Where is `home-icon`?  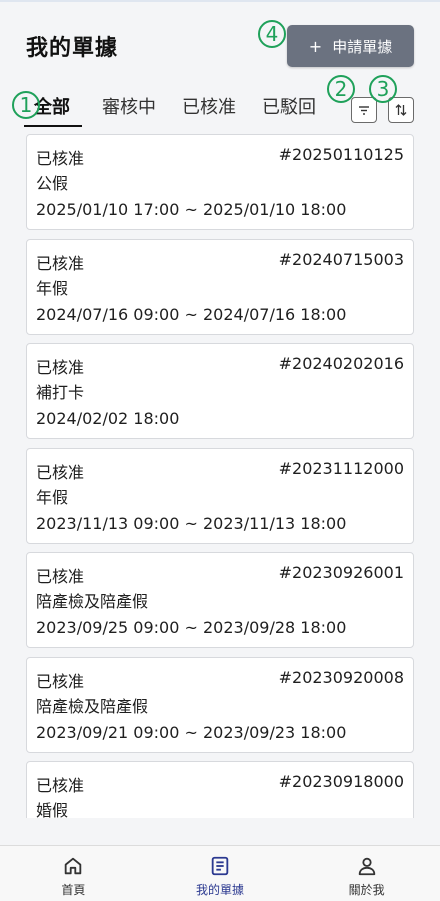
home-icon is located at coordinates (73, 866).